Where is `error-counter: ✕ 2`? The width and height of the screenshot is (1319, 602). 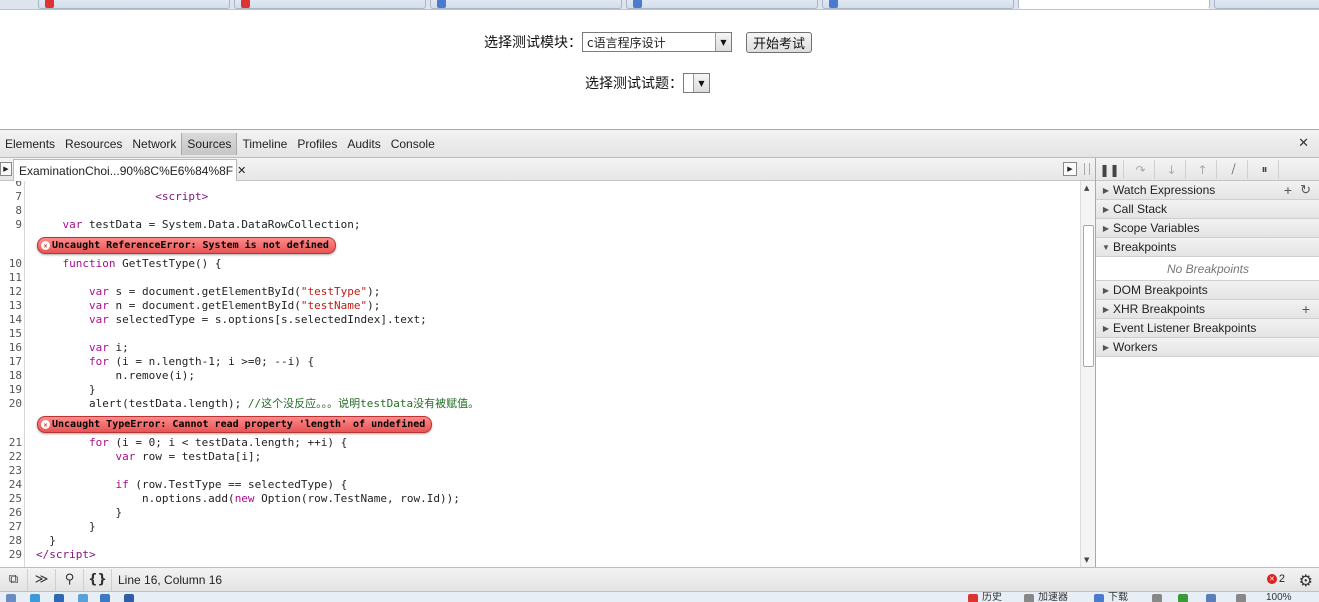 error-counter: ✕ 2 is located at coordinates (1275, 579).